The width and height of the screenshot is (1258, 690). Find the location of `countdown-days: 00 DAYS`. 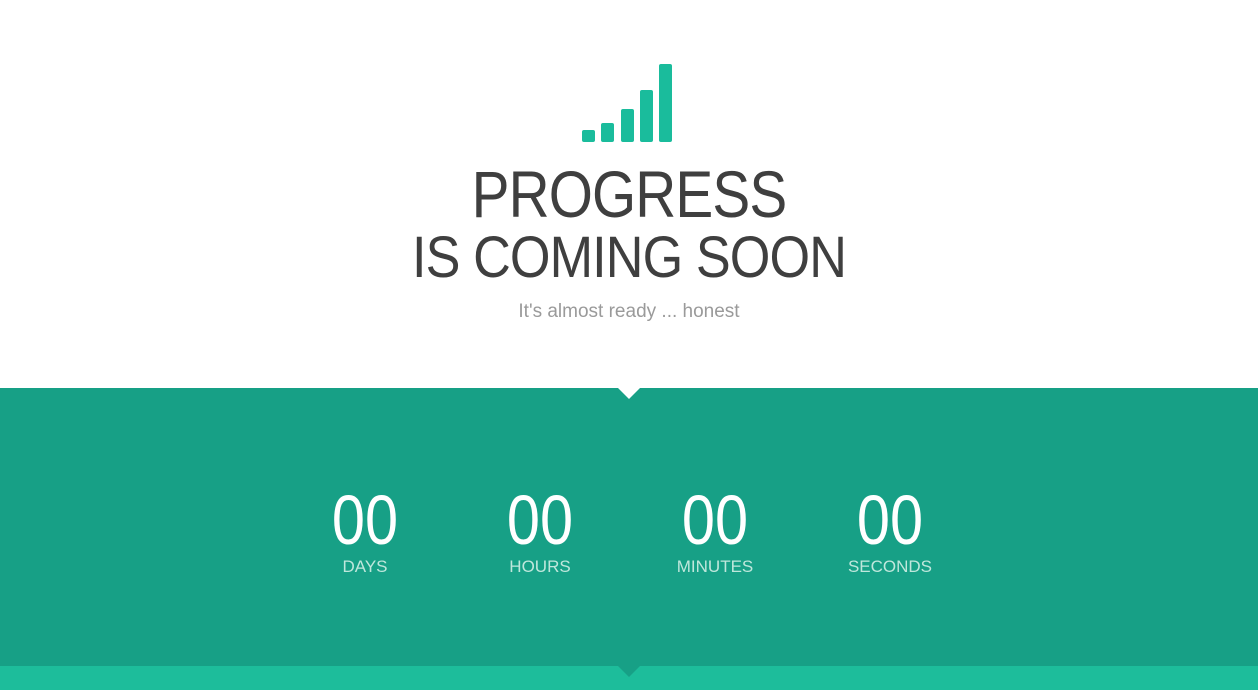

countdown-days: 00 DAYS is located at coordinates (365, 529).